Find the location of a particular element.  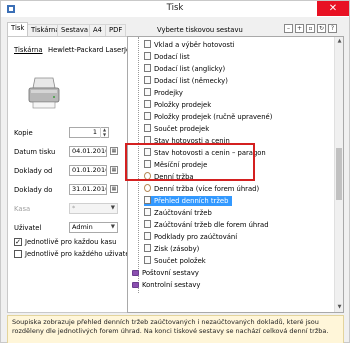

list-item: Položky prodejek (ručně upravené) is located at coordinates (208, 117).